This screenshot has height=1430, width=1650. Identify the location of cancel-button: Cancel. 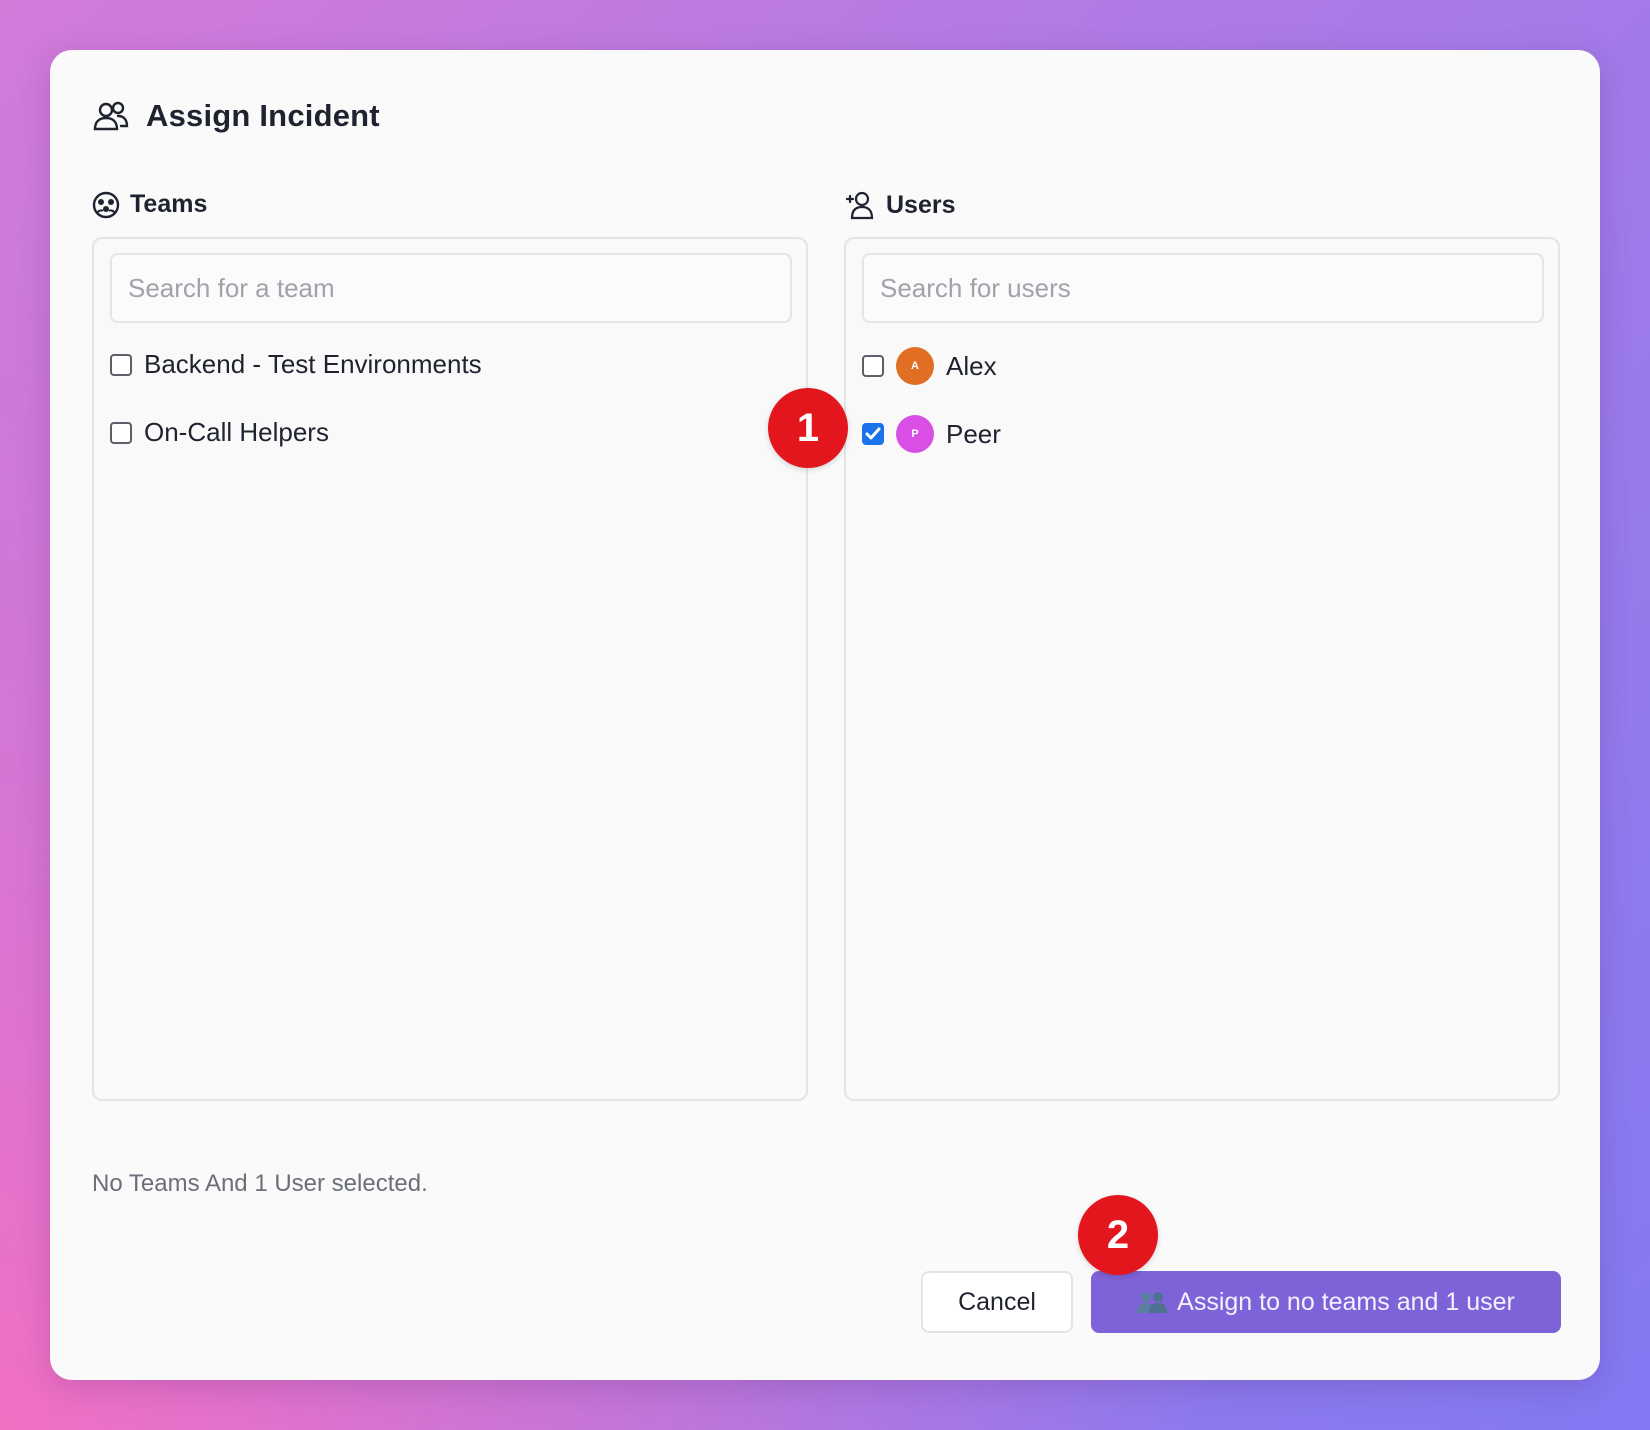
(997, 1302).